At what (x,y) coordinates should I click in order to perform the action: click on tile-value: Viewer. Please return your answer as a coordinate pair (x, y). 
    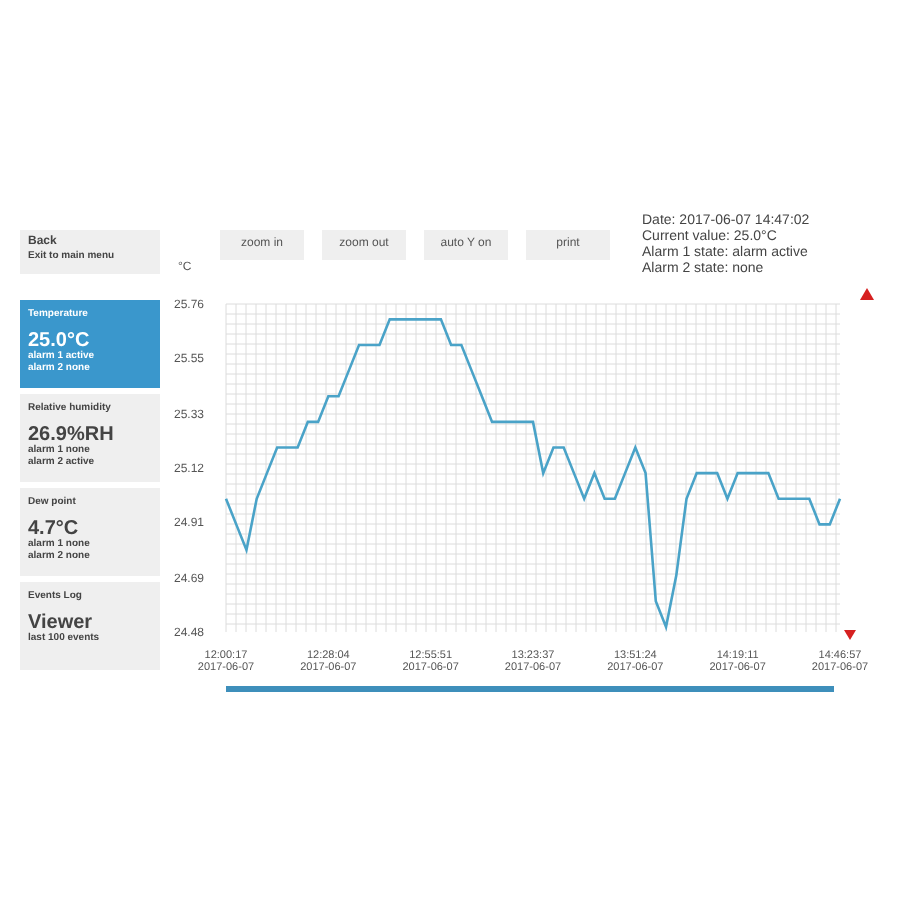
    Looking at the image, I should click on (60, 623).